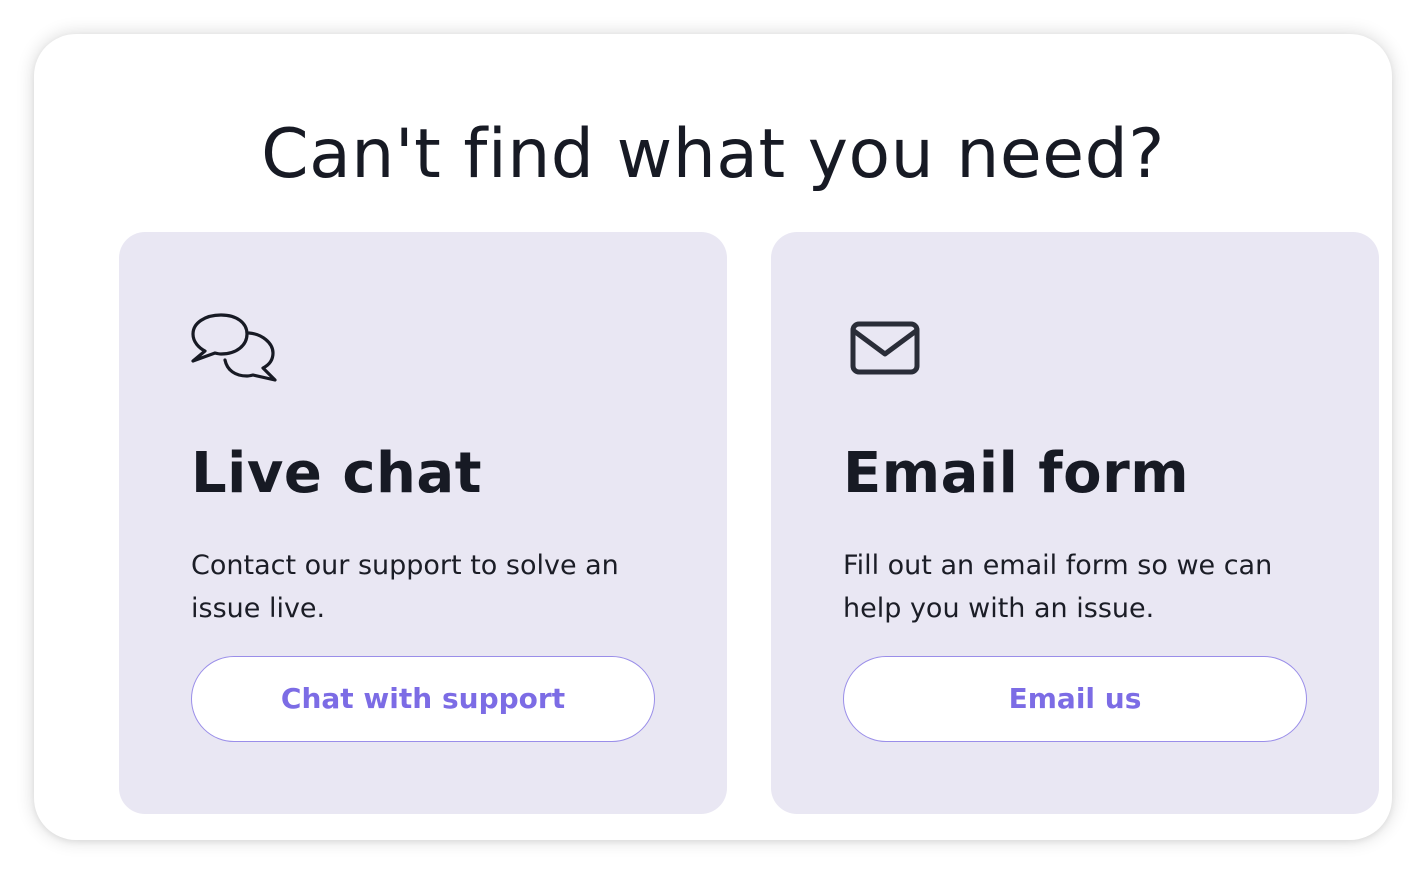 The image size is (1426, 874). What do you see at coordinates (1075, 699) in the screenshot?
I see `email-us-button: Email us` at bounding box center [1075, 699].